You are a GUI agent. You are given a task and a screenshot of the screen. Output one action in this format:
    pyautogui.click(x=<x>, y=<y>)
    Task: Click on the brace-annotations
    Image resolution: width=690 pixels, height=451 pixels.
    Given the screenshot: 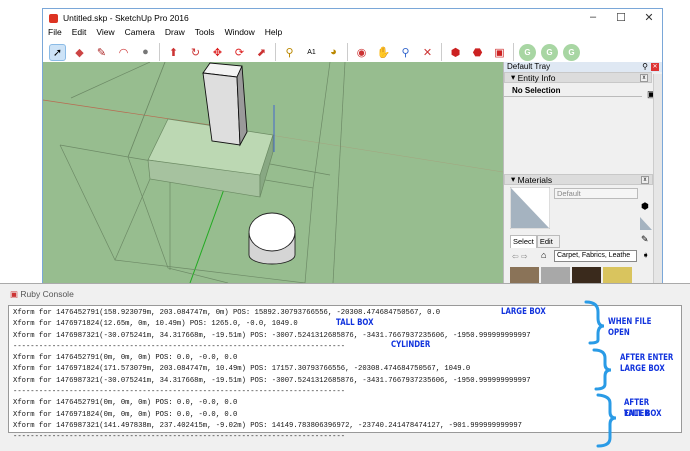 What is the action you would take?
    pyautogui.click(x=600, y=374)
    